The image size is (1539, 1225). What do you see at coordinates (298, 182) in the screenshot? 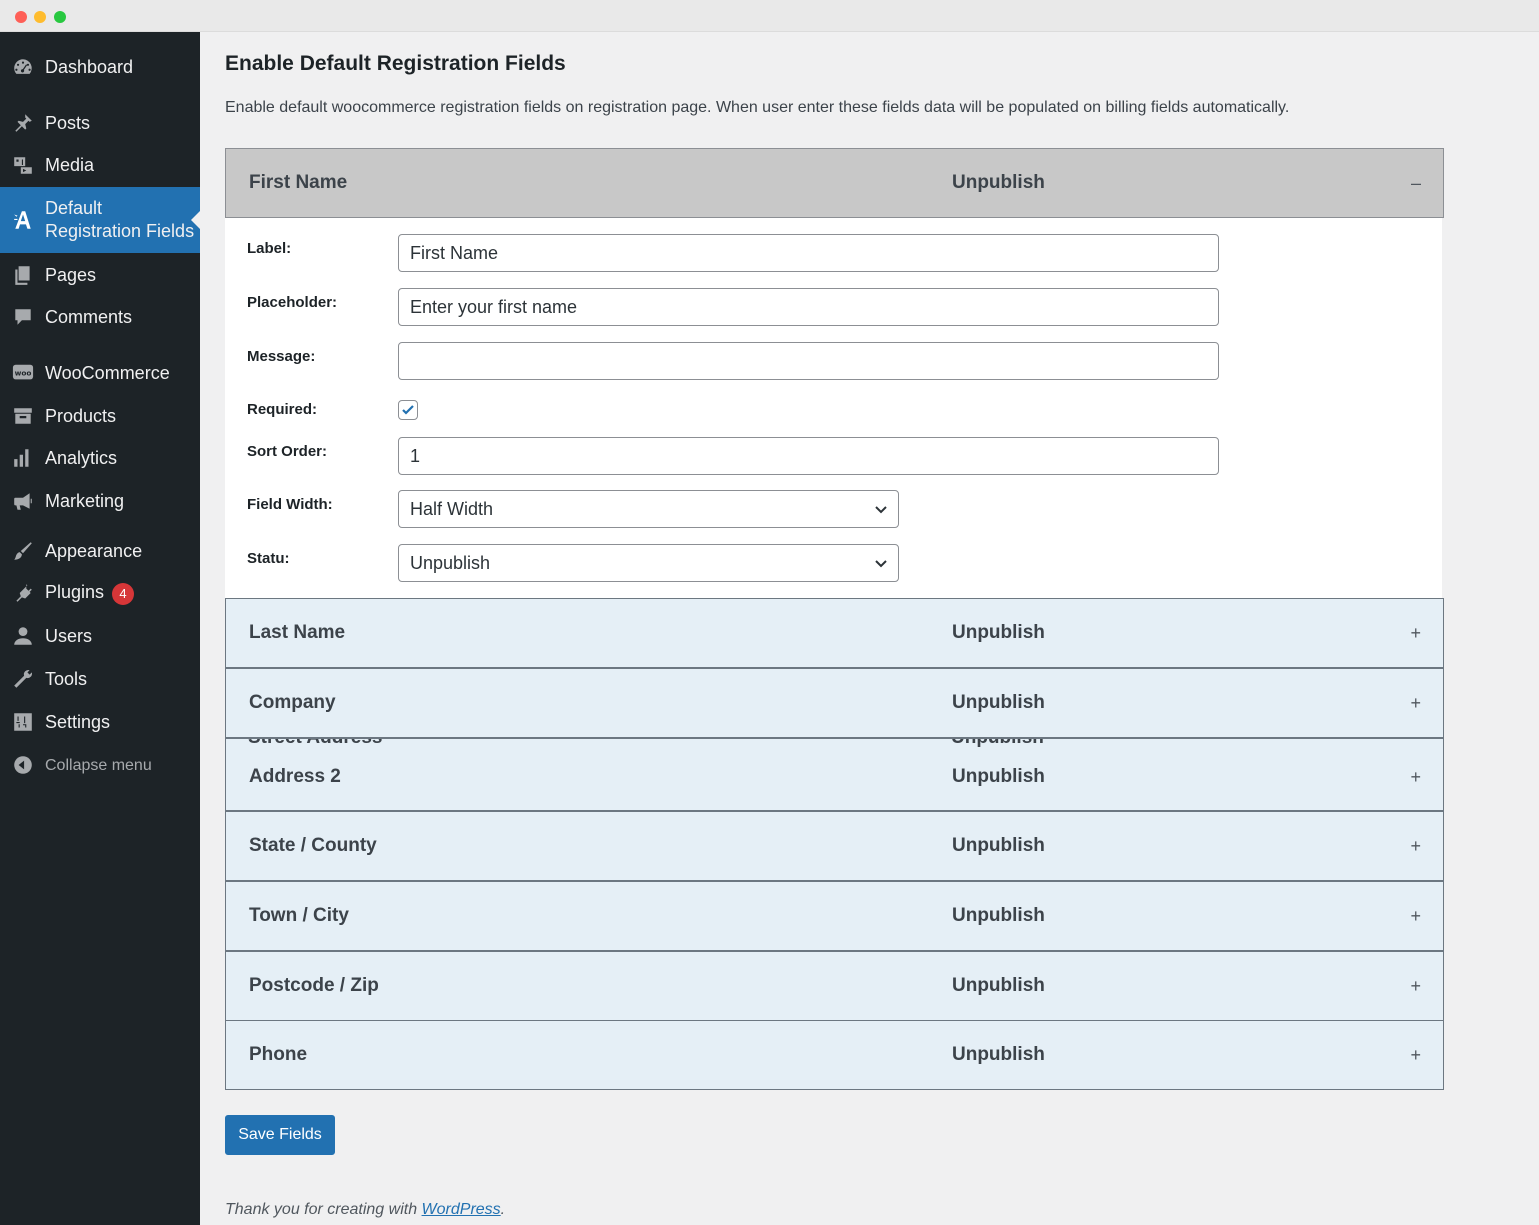
I see `field-name: First Name` at bounding box center [298, 182].